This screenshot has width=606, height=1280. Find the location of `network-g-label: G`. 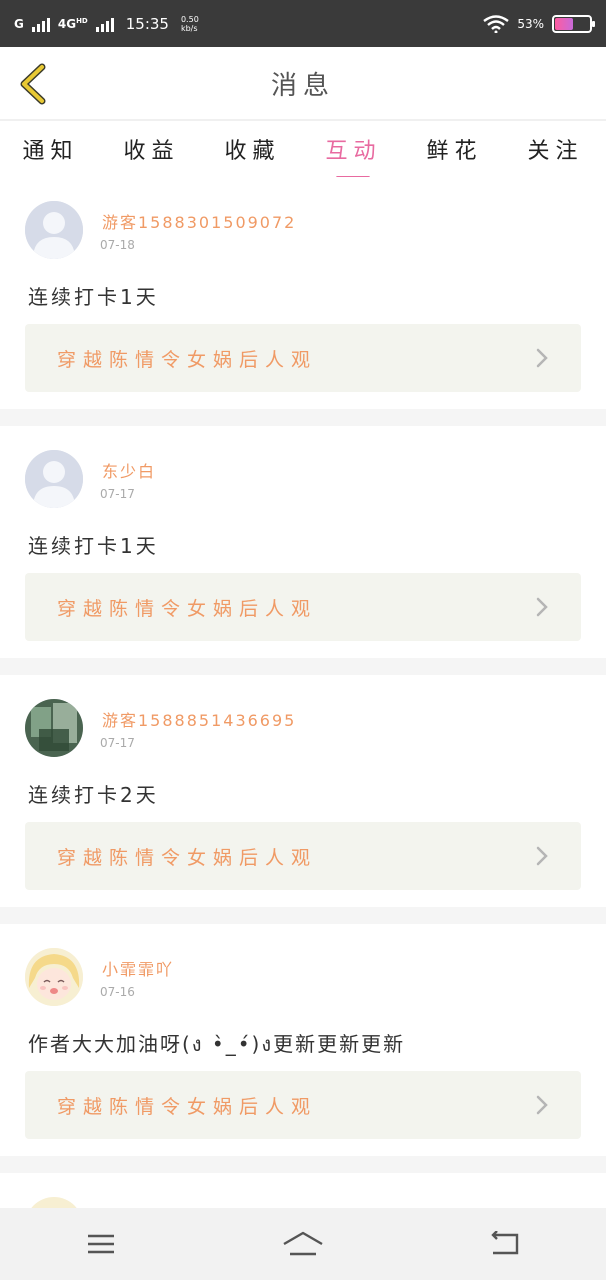

network-g-label: G is located at coordinates (19, 23).